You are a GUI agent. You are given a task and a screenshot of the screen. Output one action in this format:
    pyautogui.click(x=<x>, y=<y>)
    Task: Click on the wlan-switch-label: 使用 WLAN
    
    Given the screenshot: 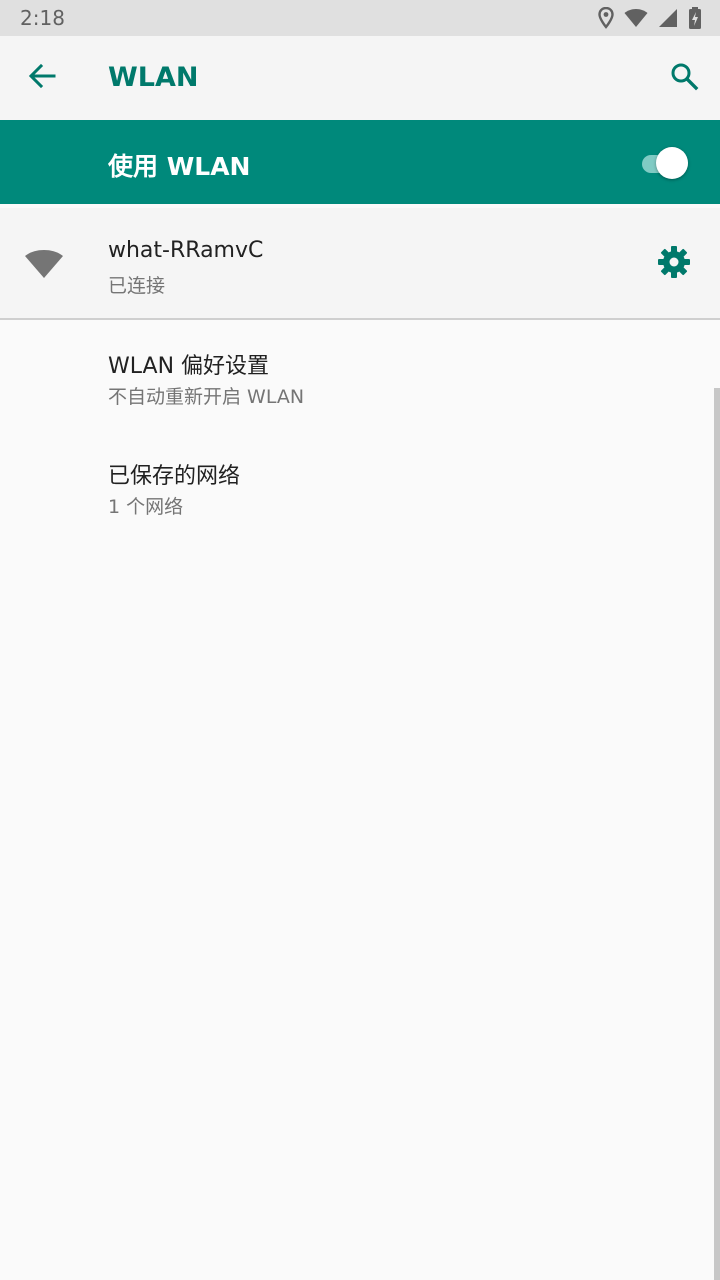 What is the action you would take?
    pyautogui.click(x=179, y=166)
    